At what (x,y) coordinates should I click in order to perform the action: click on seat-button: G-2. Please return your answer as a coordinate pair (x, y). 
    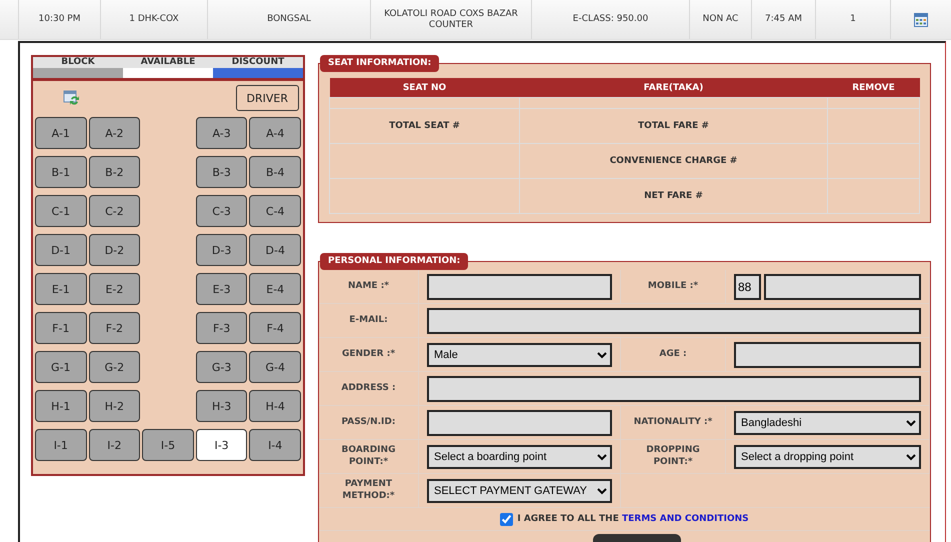
    Looking at the image, I should click on (114, 367).